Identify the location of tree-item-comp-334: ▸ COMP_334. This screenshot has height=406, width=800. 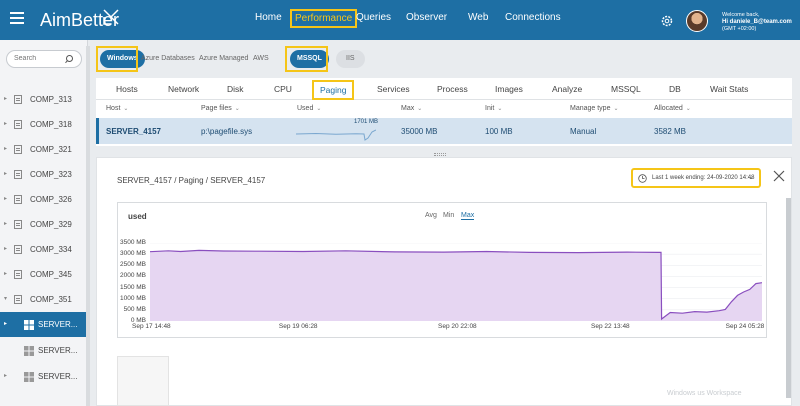
(44, 249).